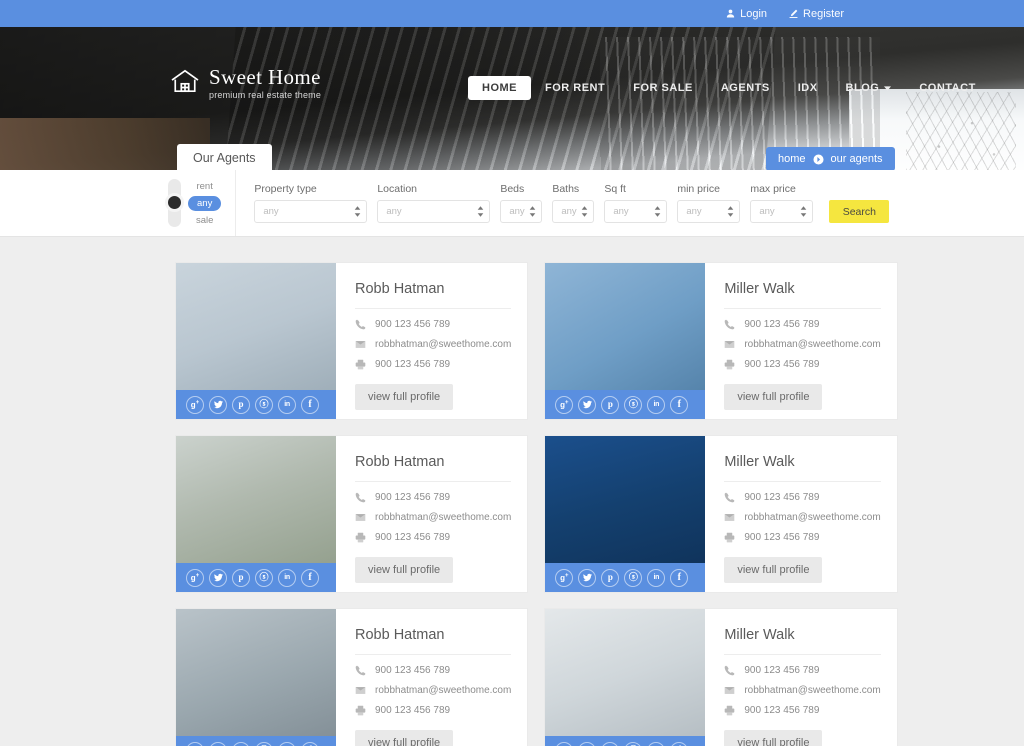 Image resolution: width=1024 pixels, height=746 pixels. What do you see at coordinates (869, 88) in the screenshot?
I see `nav-item-blog: BLOG` at bounding box center [869, 88].